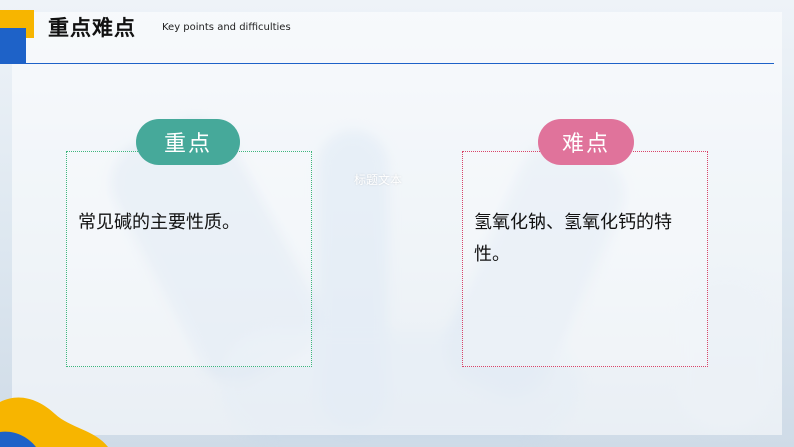  Describe the element at coordinates (92, 28) in the screenshot. I see `slide-title: 重点难点` at that location.